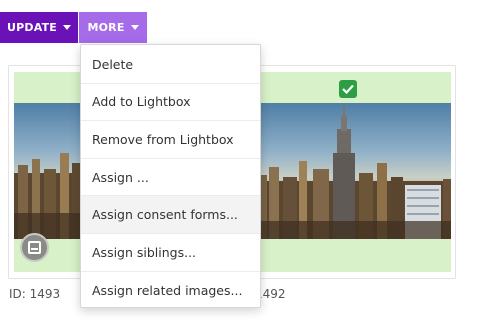 This screenshot has height=324, width=480. What do you see at coordinates (35, 294) in the screenshot?
I see `image-id-label: ID: 1493` at bounding box center [35, 294].